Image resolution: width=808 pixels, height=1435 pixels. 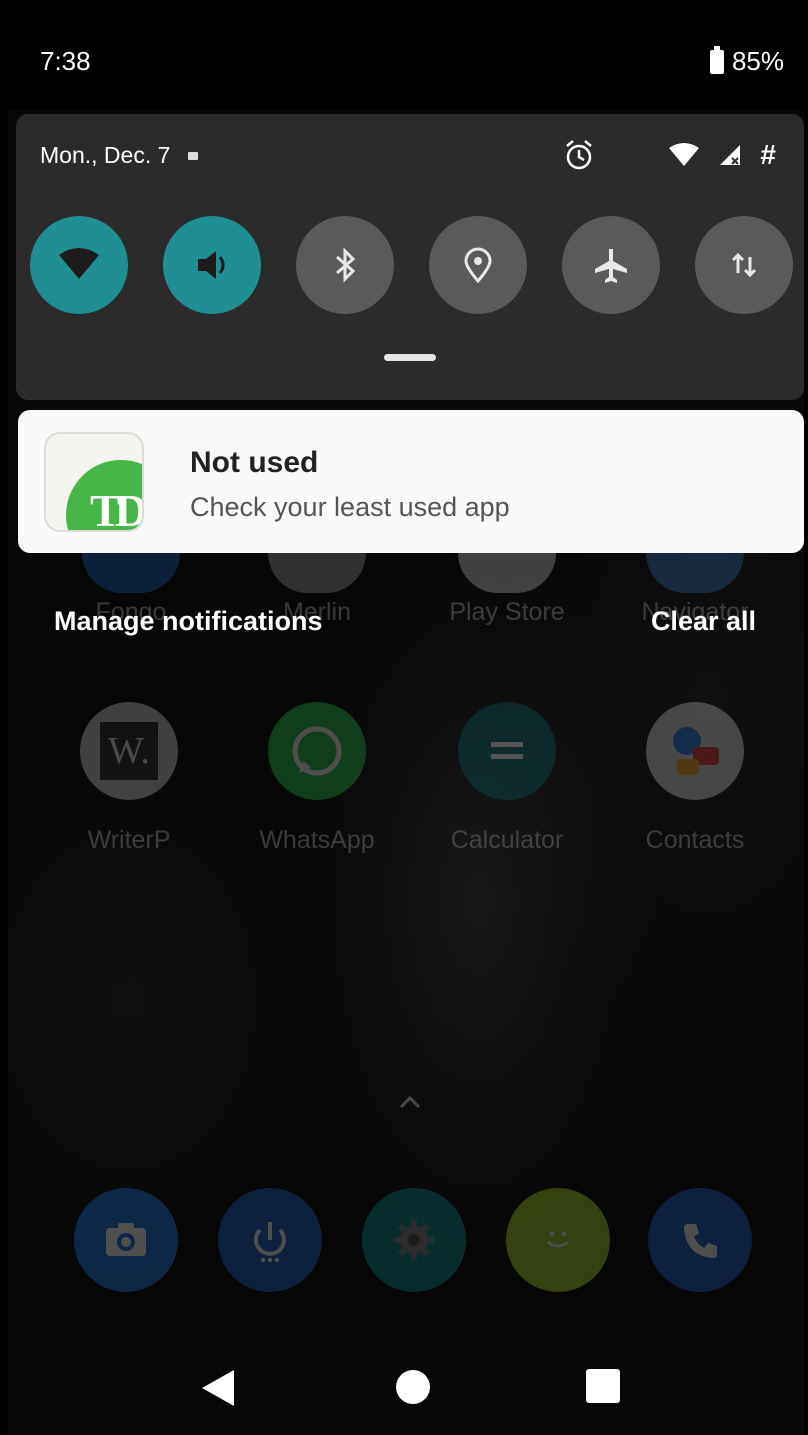 I want to click on sound-tile, so click(x=212, y=265).